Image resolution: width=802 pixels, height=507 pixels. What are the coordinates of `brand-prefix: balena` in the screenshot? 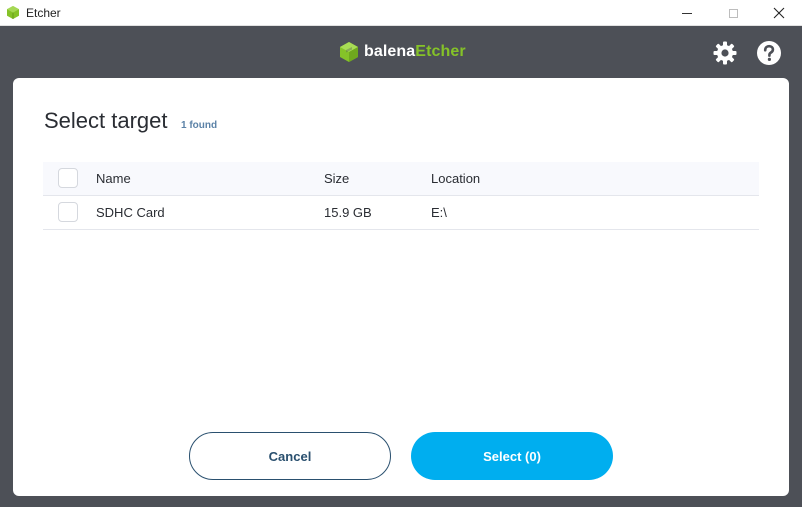 It's located at (390, 51).